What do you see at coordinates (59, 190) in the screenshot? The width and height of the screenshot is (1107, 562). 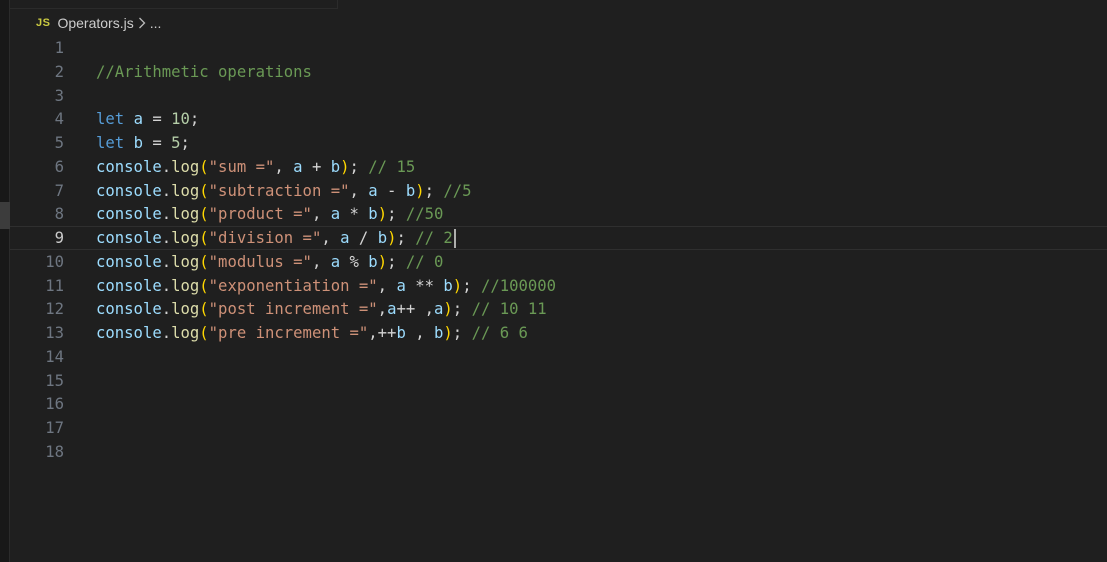 I see `line-number: 7` at bounding box center [59, 190].